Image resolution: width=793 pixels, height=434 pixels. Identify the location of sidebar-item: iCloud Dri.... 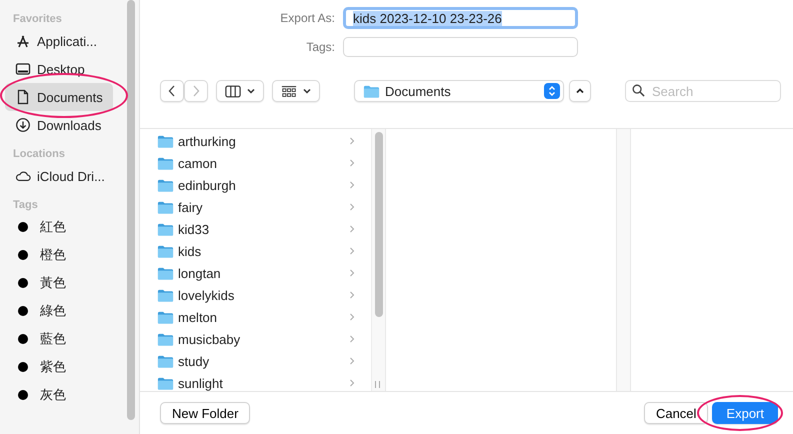
(59, 176).